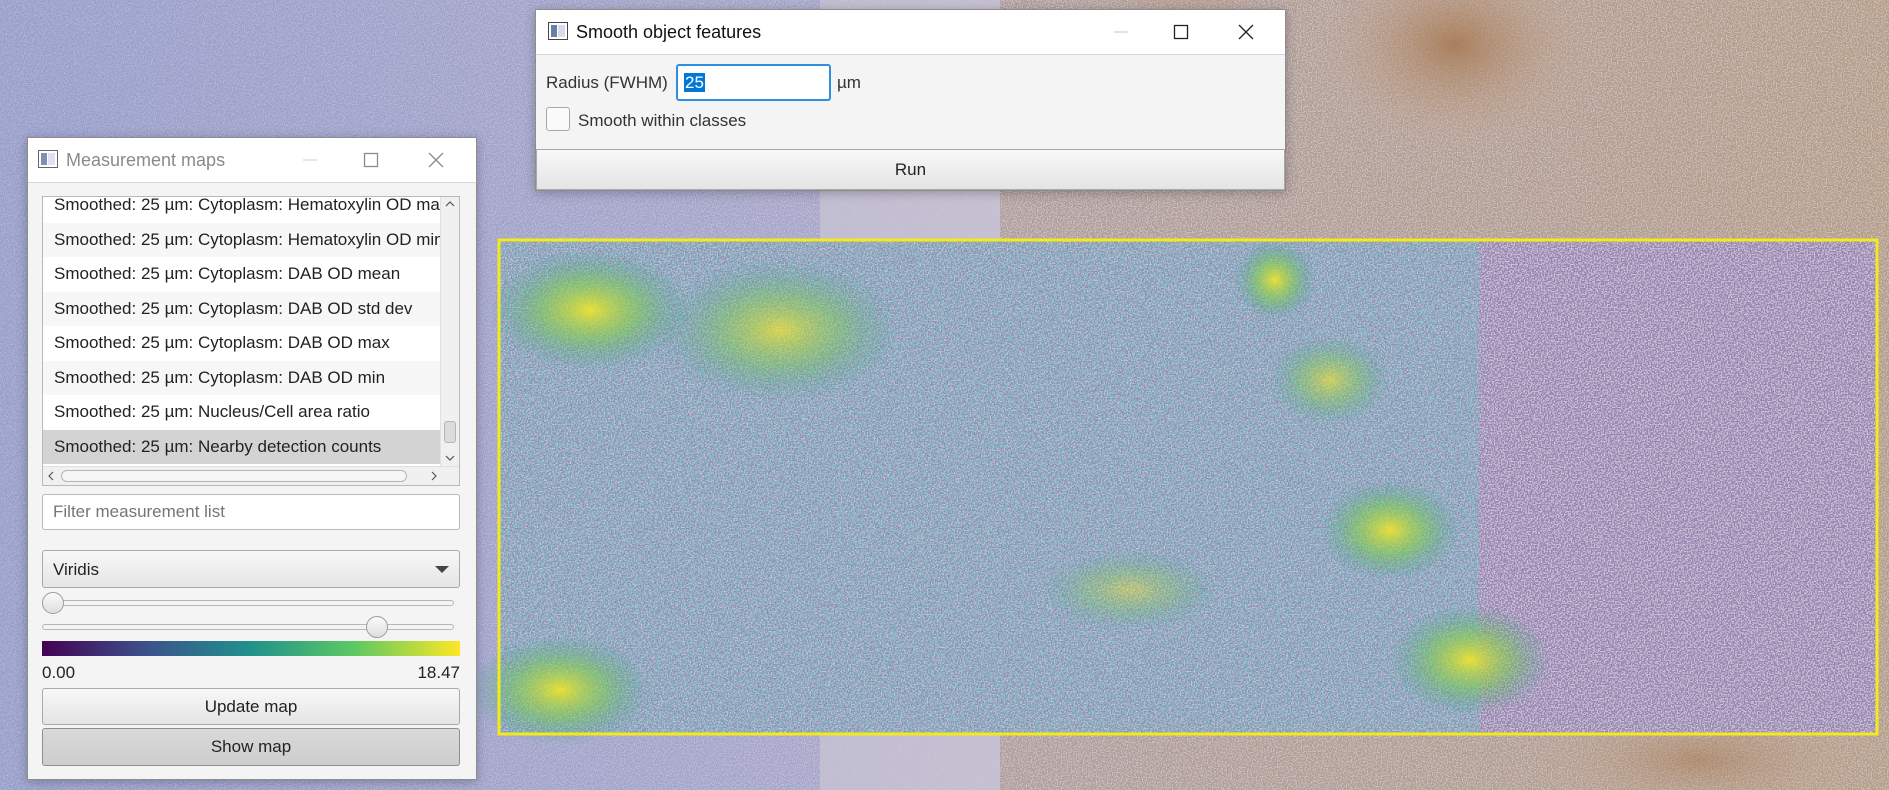  Describe the element at coordinates (450, 458) in the screenshot. I see `chevron-down-icon` at that location.